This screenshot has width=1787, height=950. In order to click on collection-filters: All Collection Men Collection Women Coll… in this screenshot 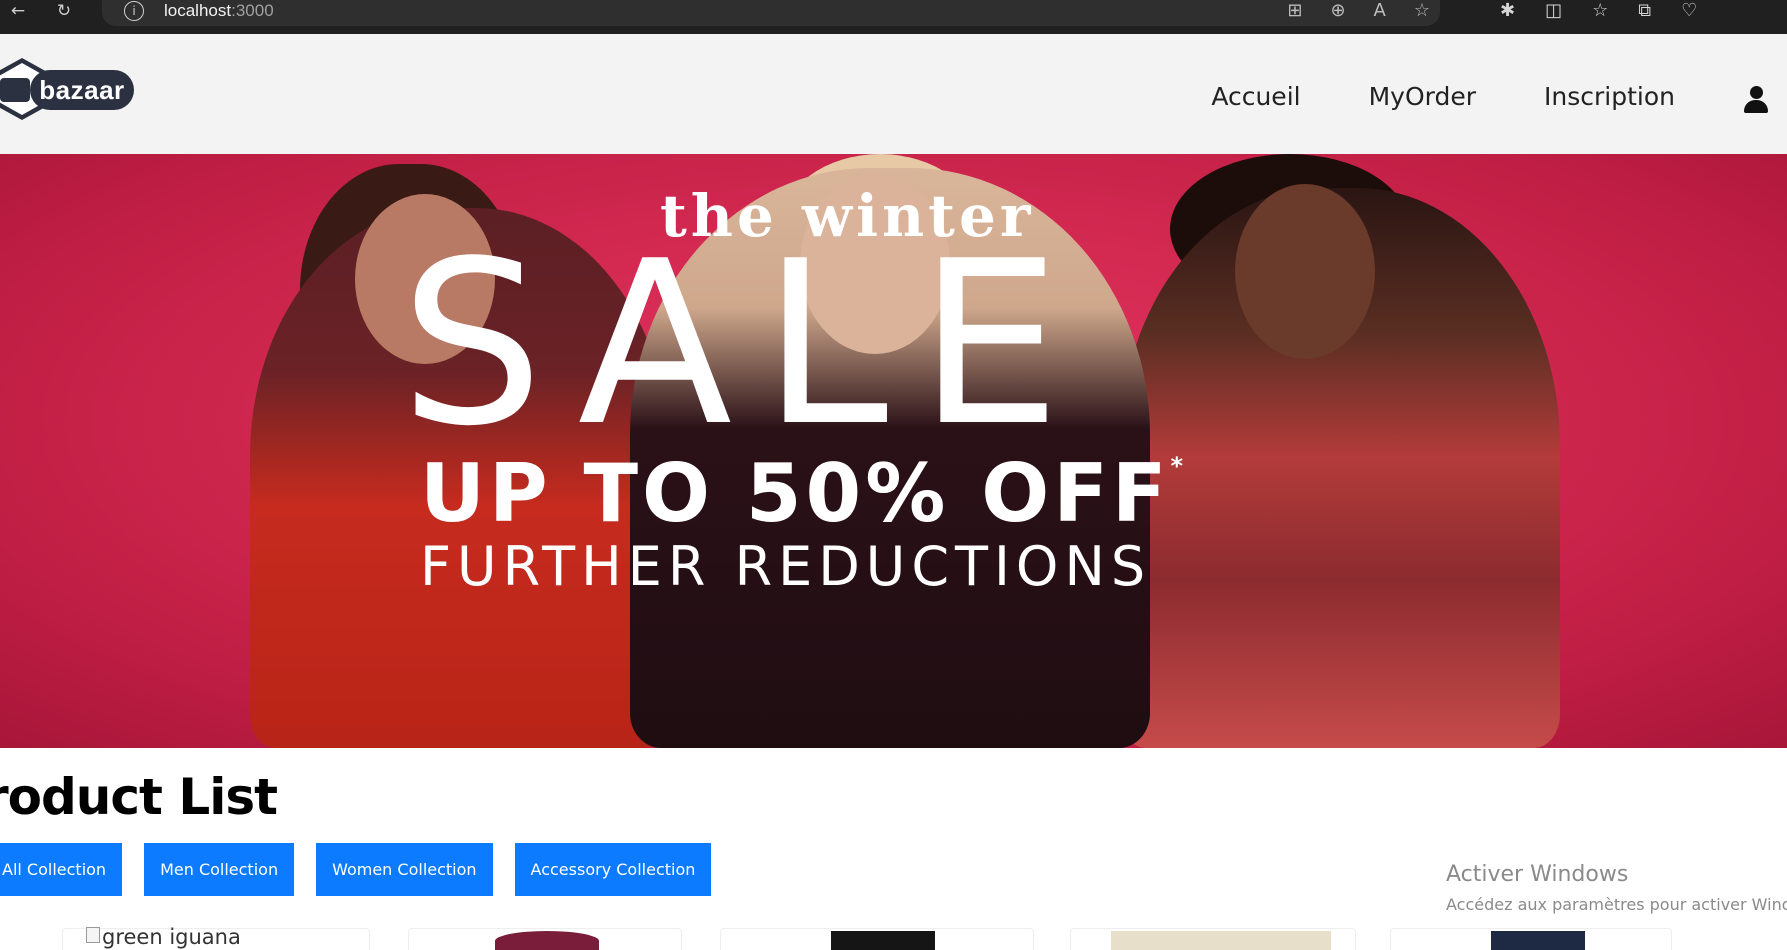, I will do `click(356, 869)`.